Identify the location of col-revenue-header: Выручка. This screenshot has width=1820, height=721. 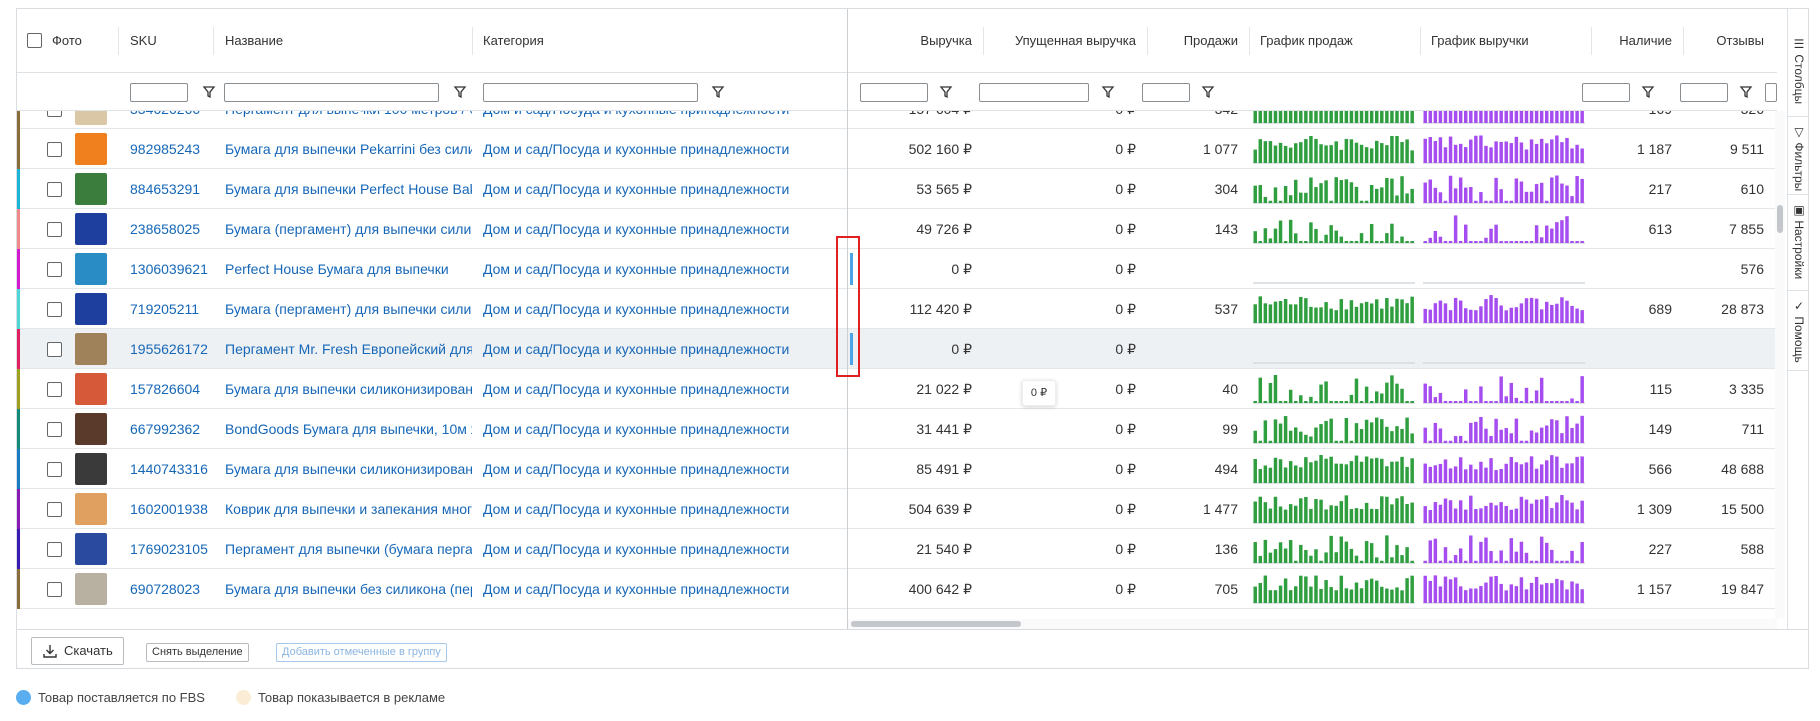
(916, 41).